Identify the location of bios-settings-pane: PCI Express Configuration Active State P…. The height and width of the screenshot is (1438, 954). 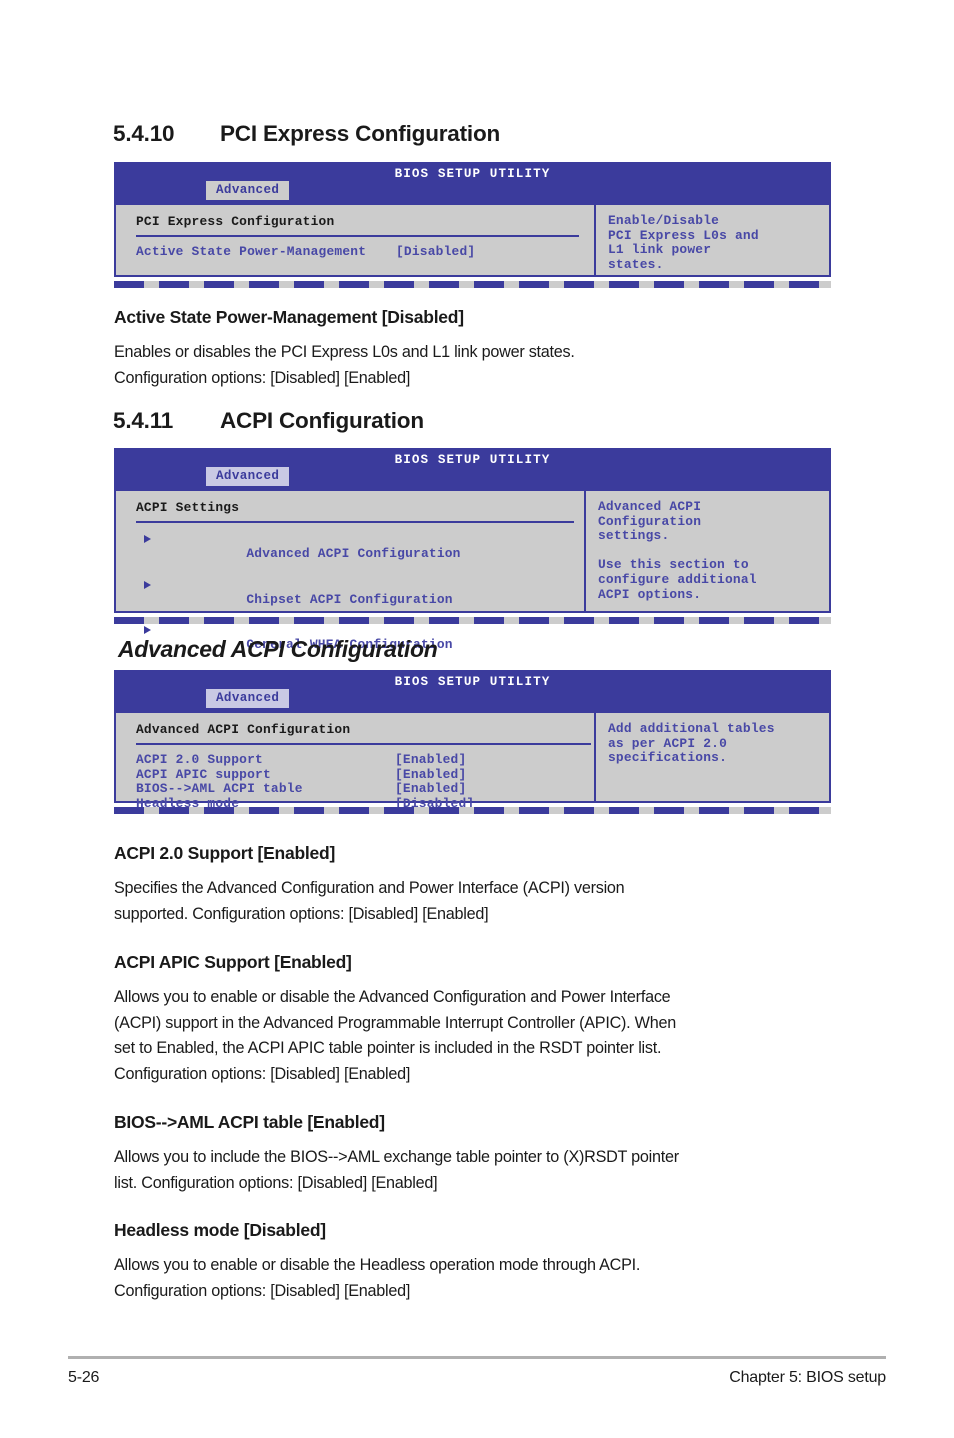
(355, 240).